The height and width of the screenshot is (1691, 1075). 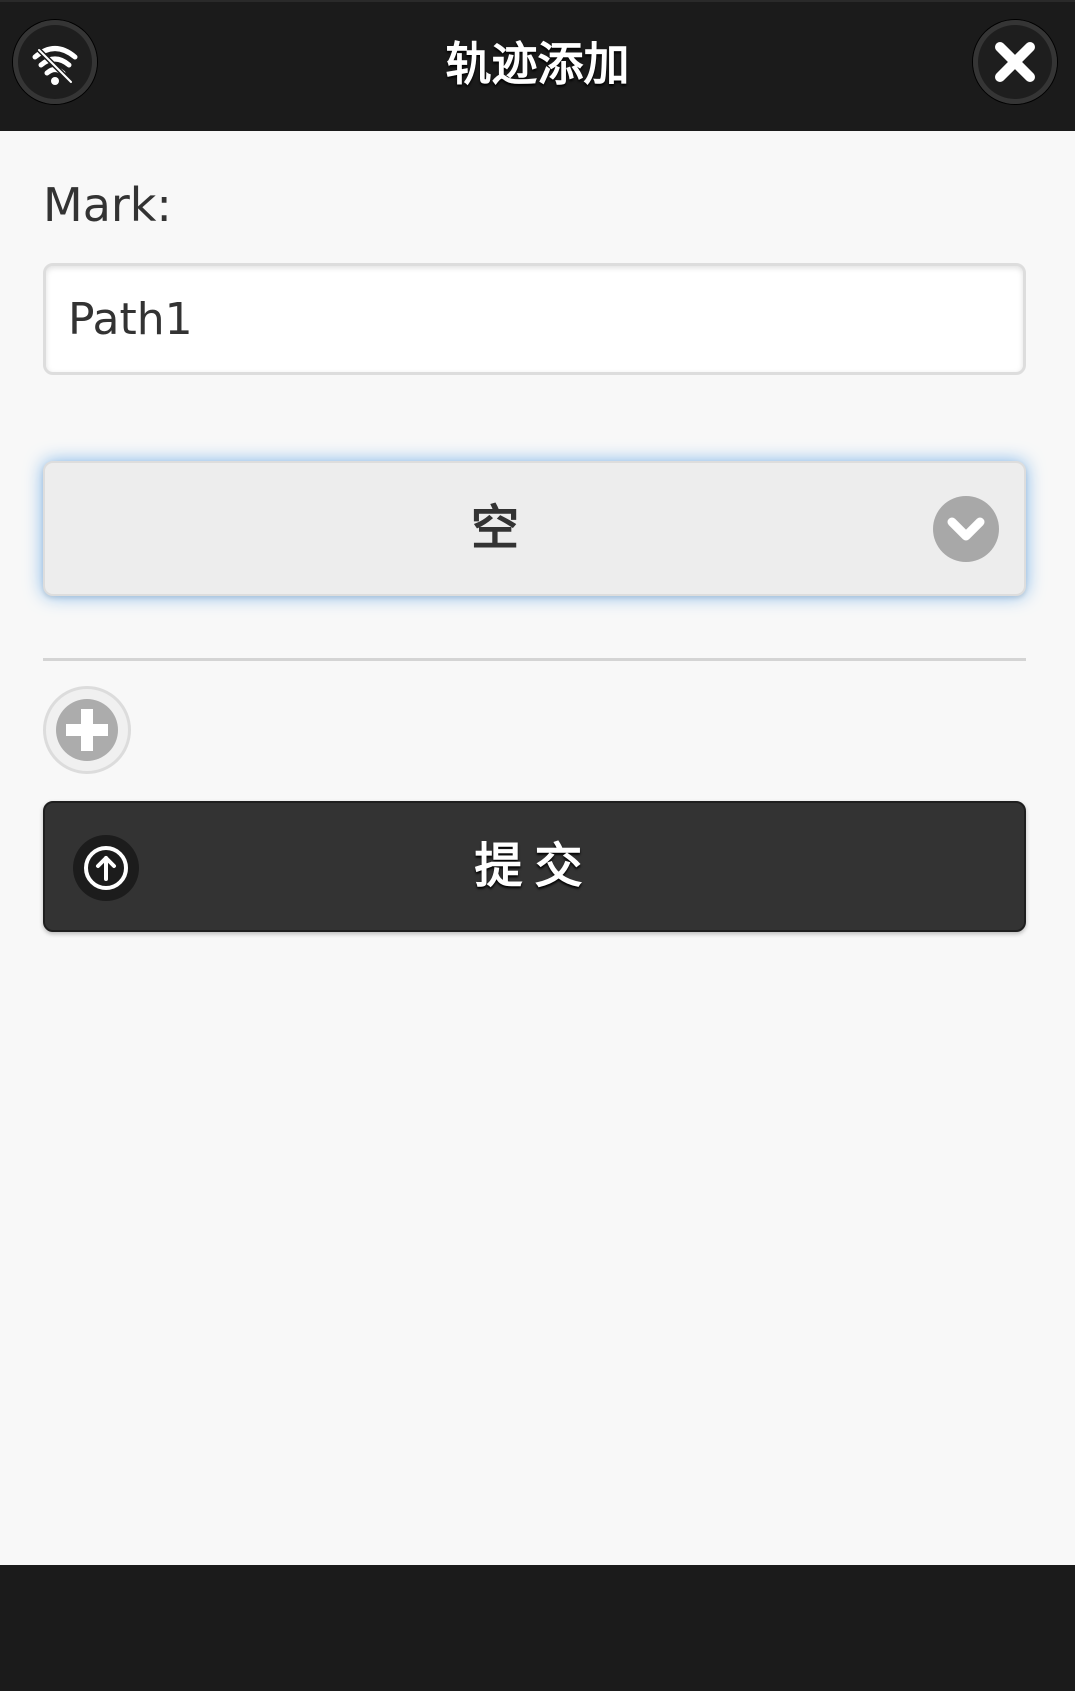 I want to click on header-bar: 轨迹添加, so click(x=537, y=65).